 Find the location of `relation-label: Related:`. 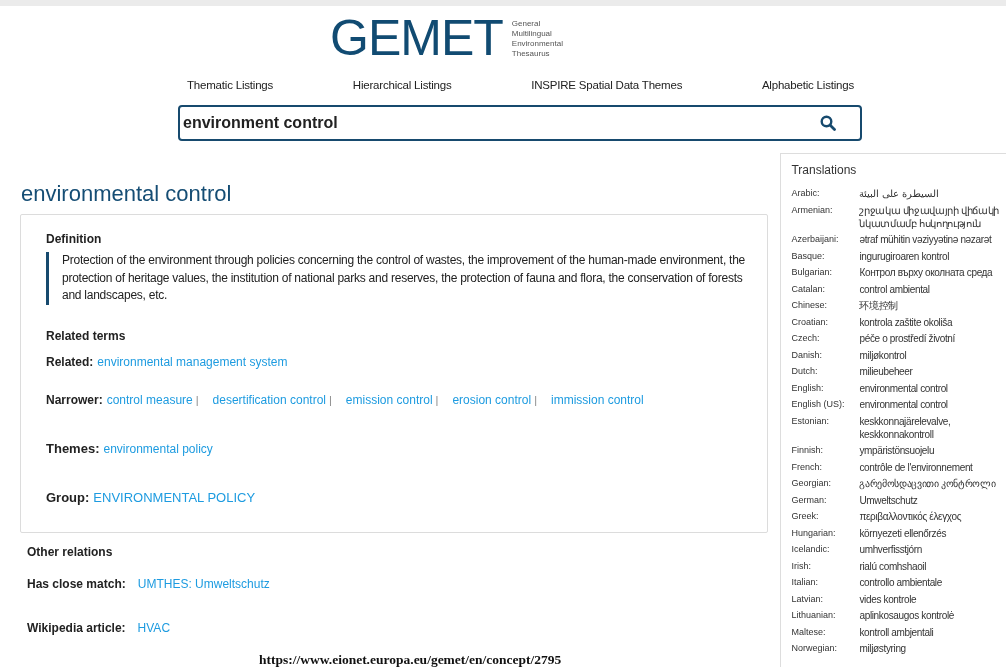

relation-label: Related: is located at coordinates (70, 361).